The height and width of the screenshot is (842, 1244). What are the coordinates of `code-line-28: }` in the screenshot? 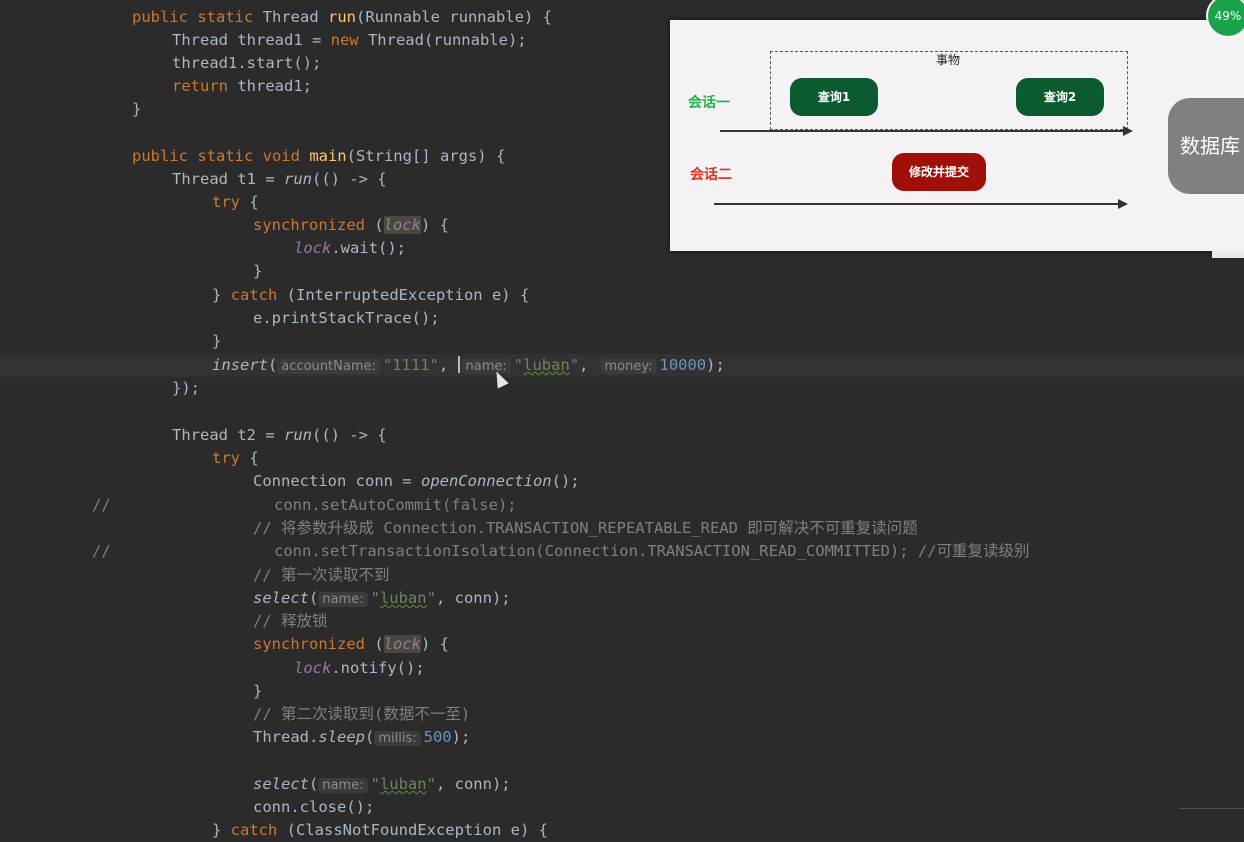 It's located at (258, 691).